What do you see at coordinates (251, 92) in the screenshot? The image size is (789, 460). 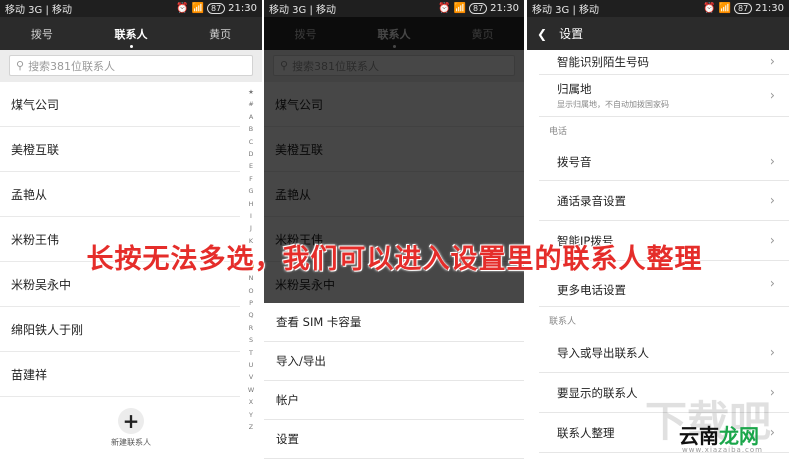 I see `alphabet-letter: ★` at bounding box center [251, 92].